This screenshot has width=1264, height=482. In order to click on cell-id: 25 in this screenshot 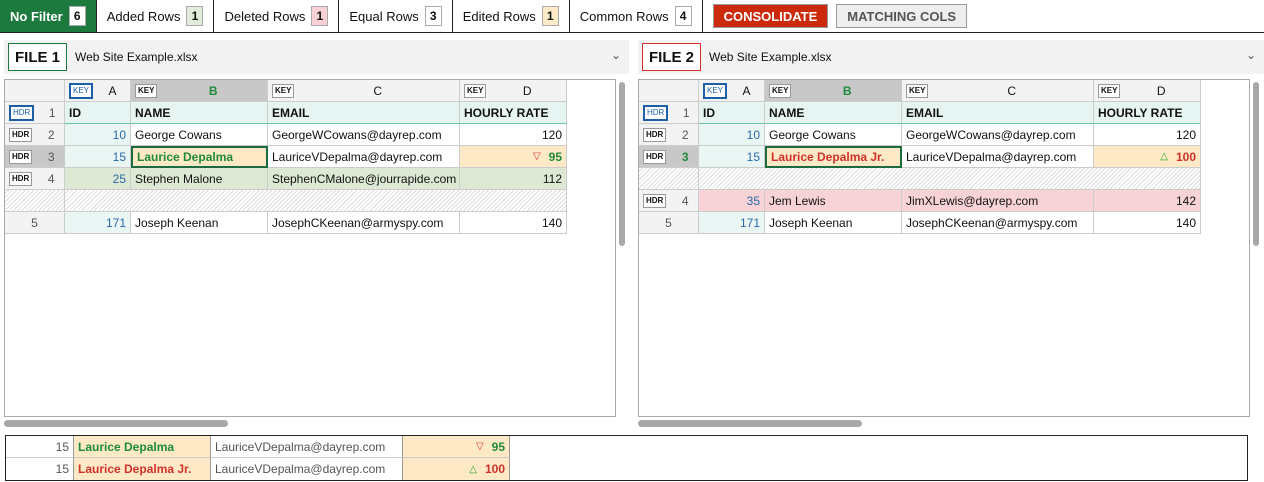, I will do `click(98, 179)`.